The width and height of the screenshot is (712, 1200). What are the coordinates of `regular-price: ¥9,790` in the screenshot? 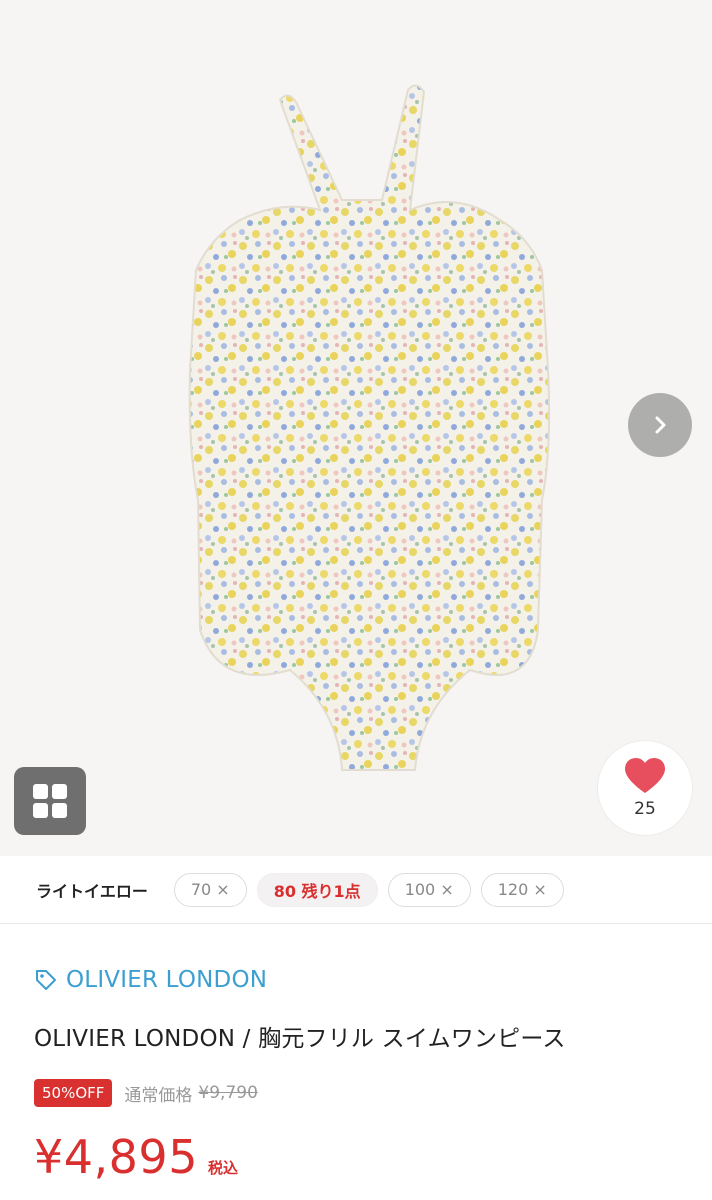 It's located at (228, 1093).